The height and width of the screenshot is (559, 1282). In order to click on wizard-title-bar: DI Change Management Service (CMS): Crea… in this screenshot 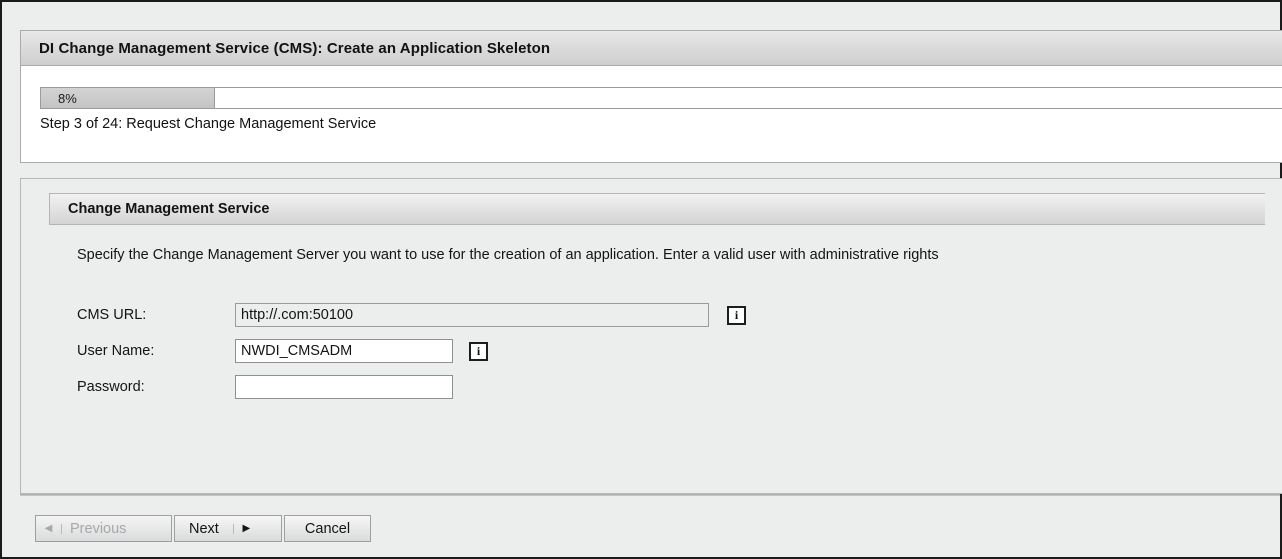, I will do `click(651, 48)`.